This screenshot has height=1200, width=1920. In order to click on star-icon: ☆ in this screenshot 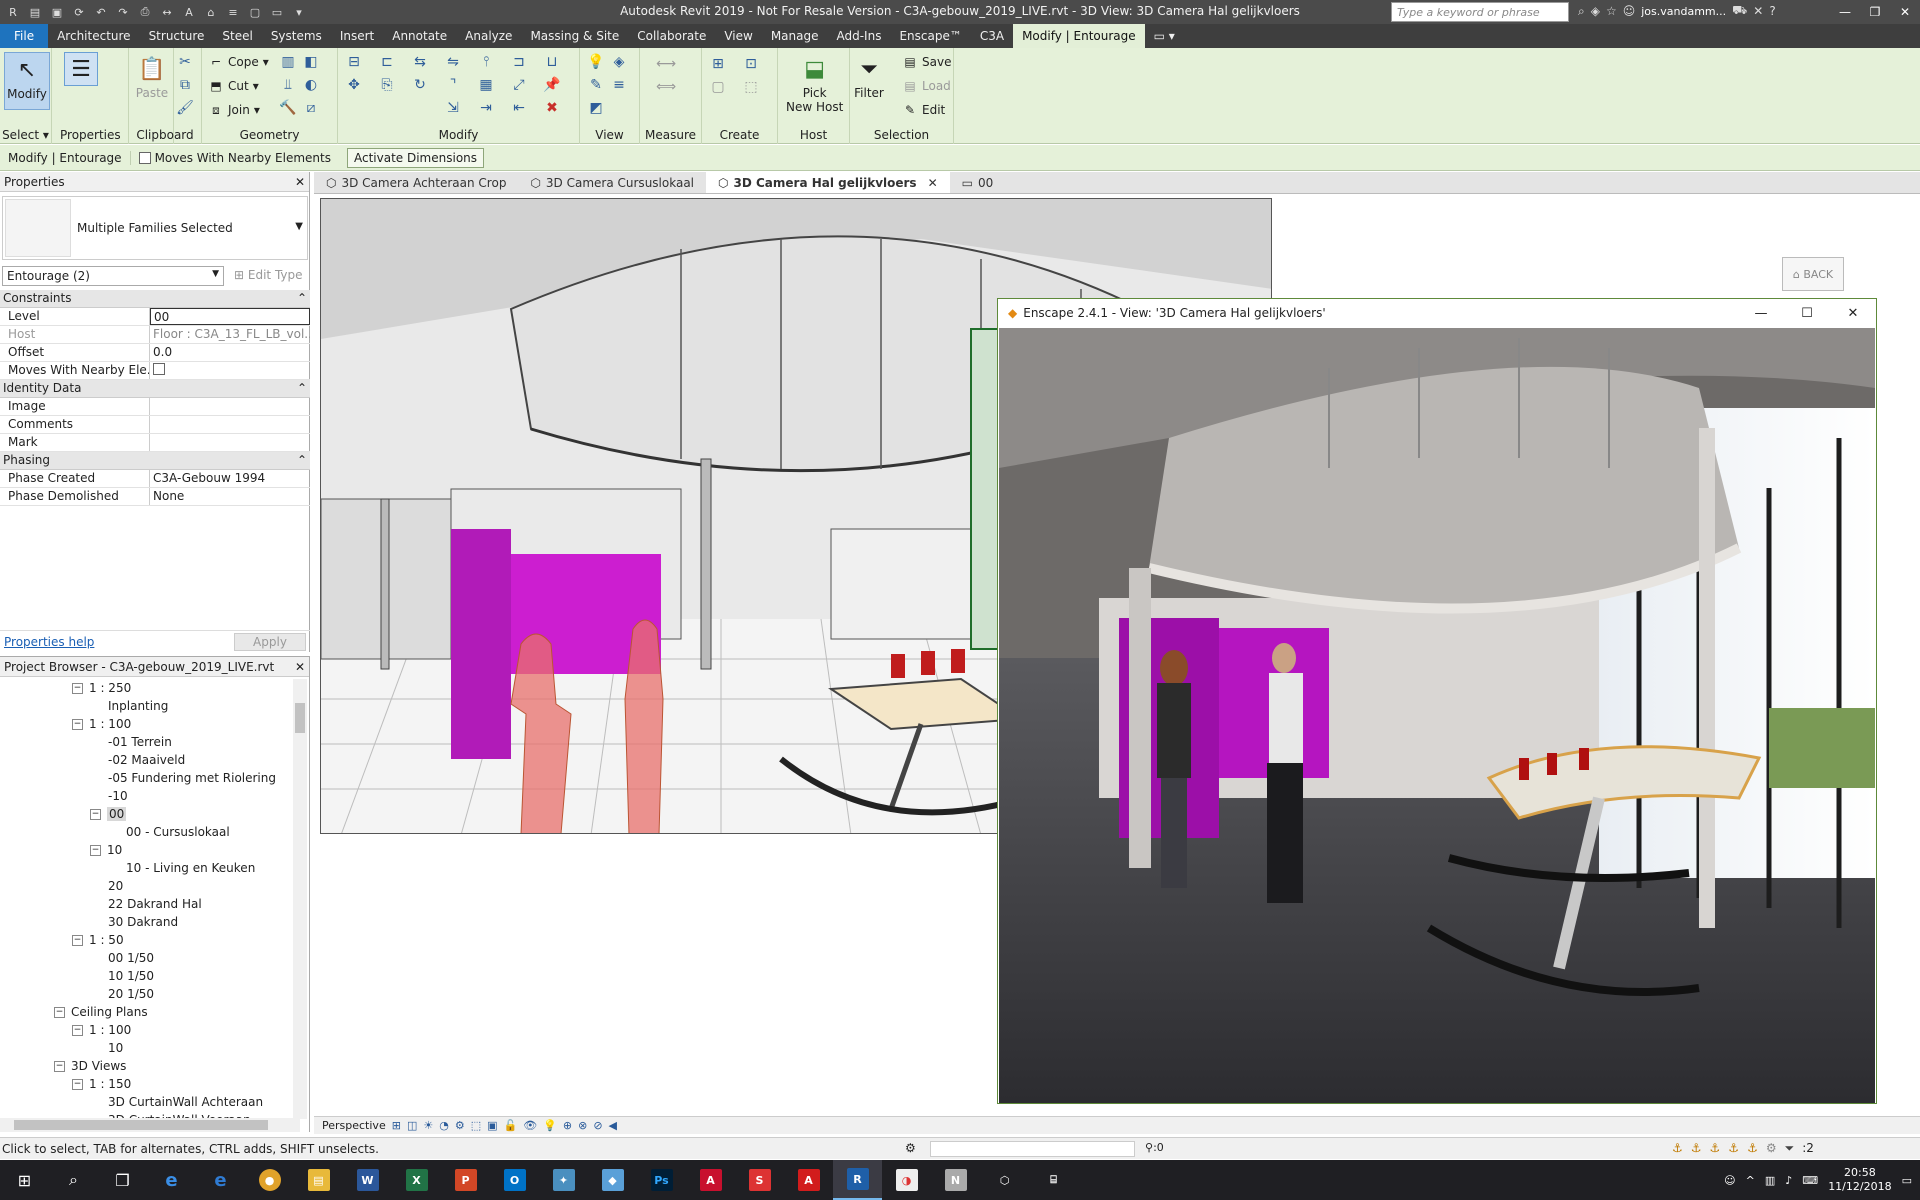, I will do `click(1611, 11)`.